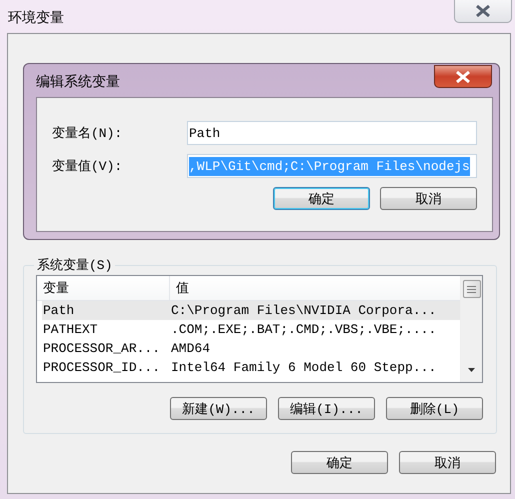  I want to click on list-row: PROCESSOR_AR... AMD64, so click(251, 348).